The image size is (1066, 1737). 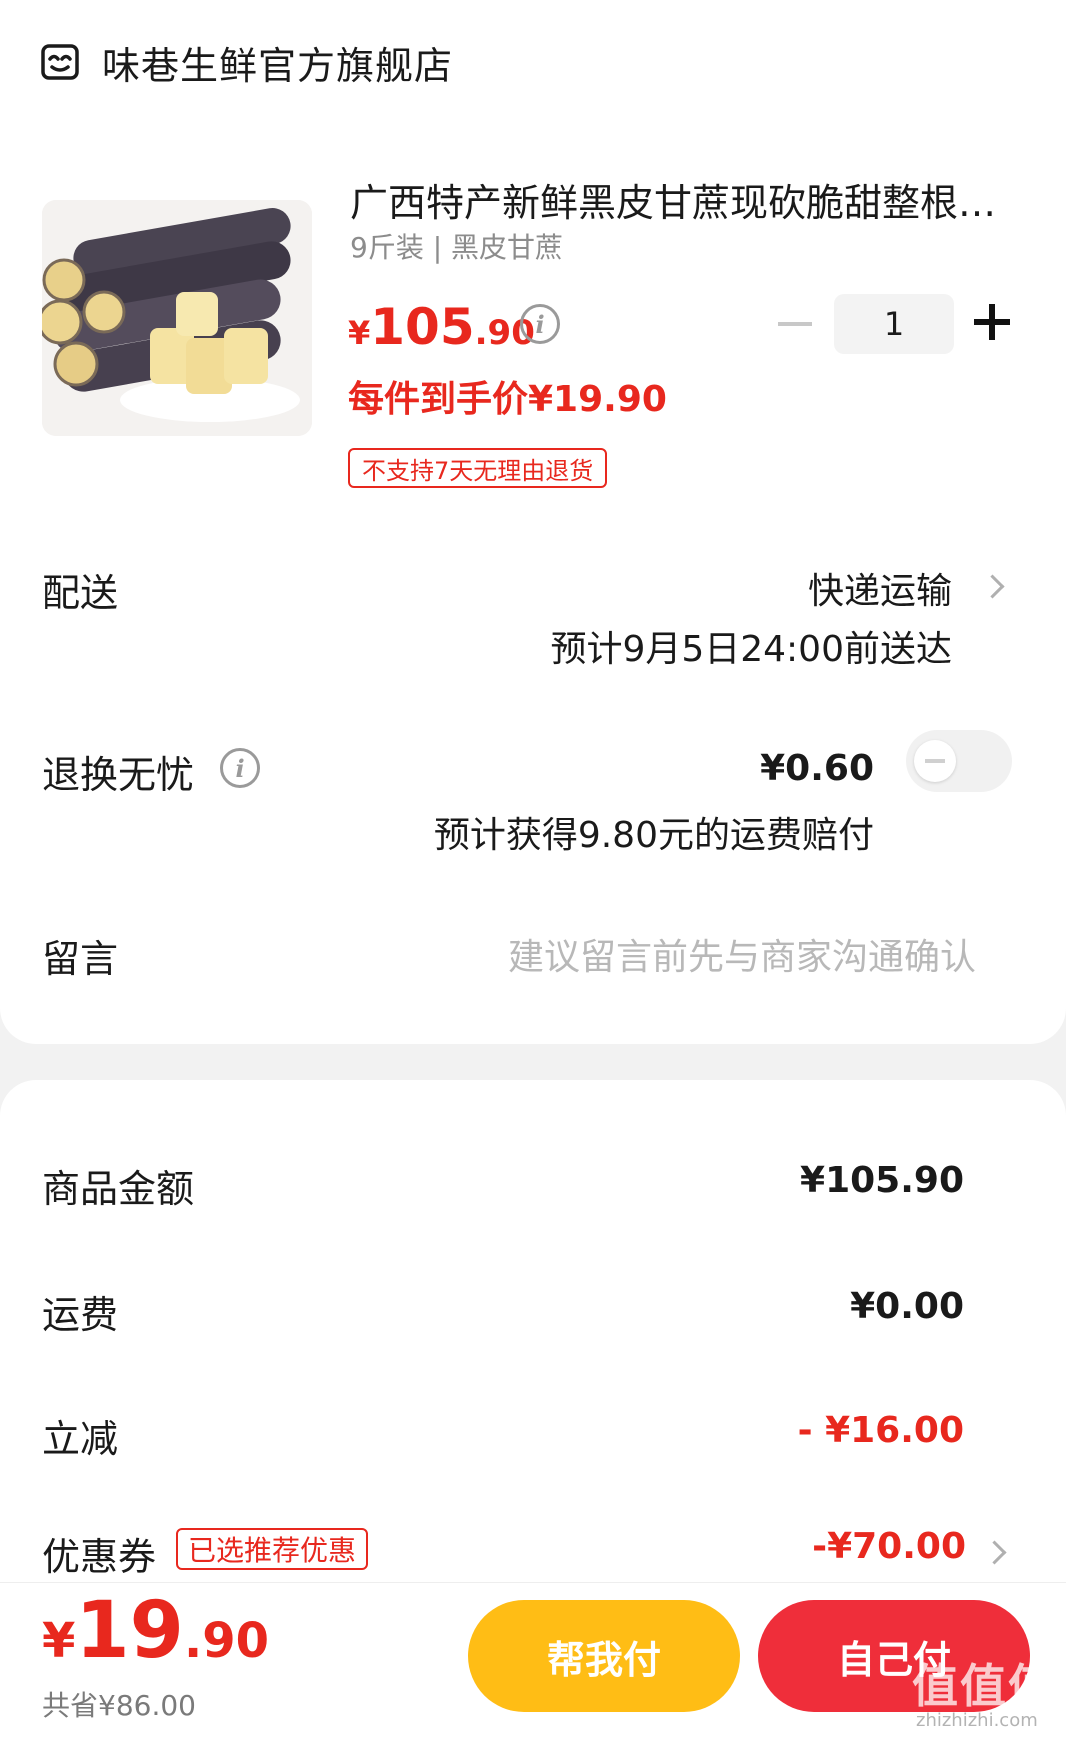 What do you see at coordinates (604, 1656) in the screenshot?
I see `help-pay-button: 帮我付` at bounding box center [604, 1656].